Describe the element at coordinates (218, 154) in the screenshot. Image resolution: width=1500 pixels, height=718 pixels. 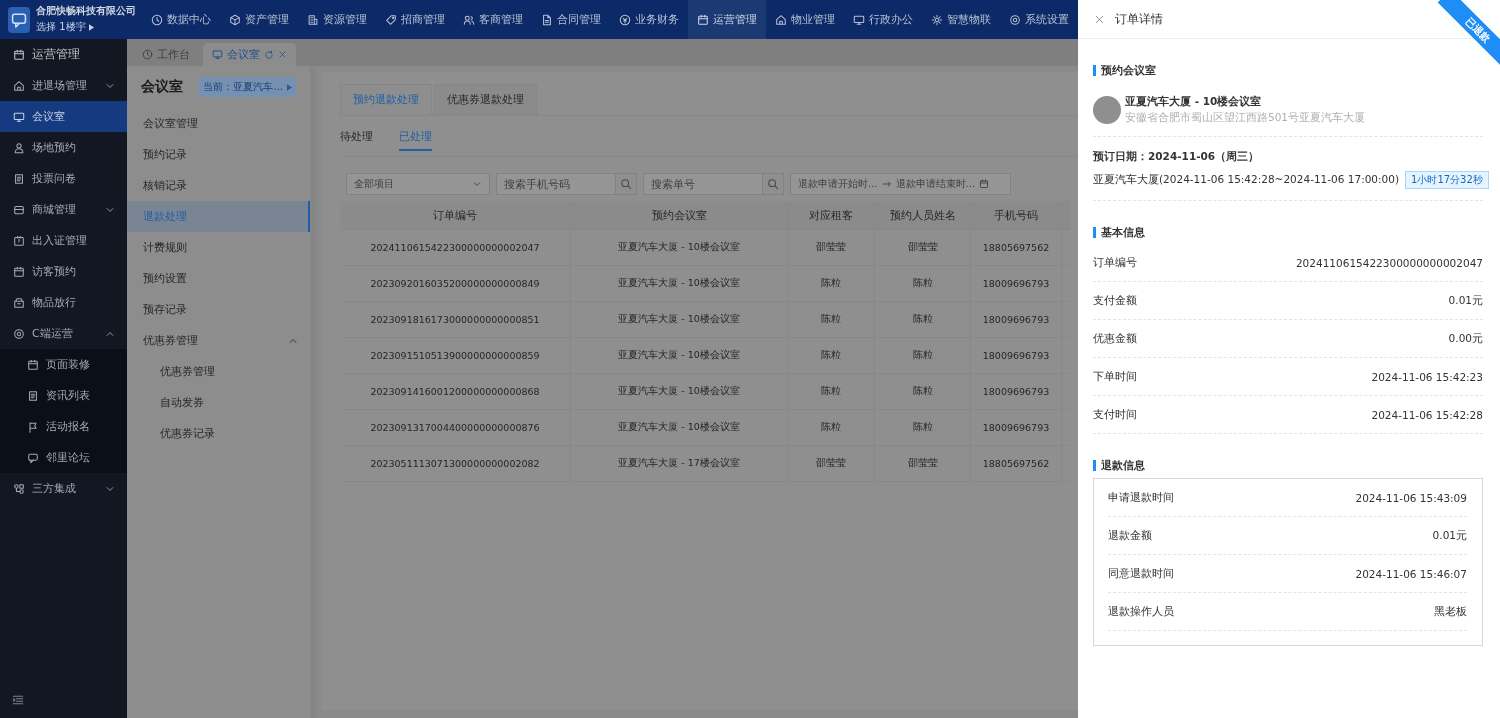
I see `submenu-item: 预约记录` at that location.